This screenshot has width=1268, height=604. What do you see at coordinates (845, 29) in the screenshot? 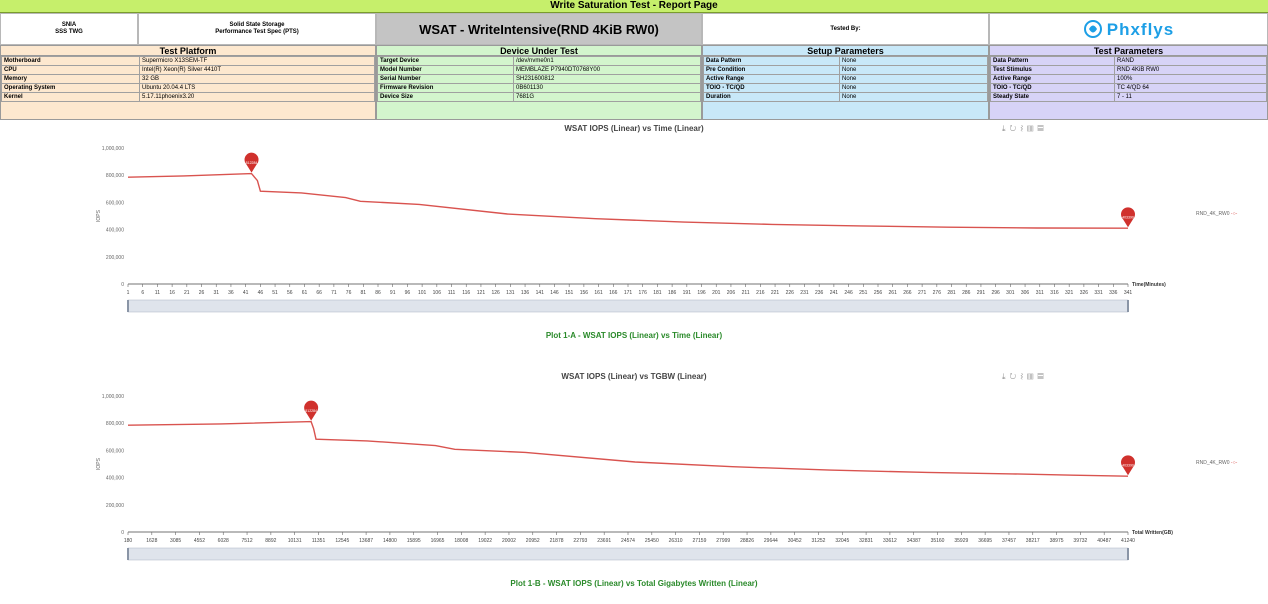
I see `tested-by: Tested By:` at bounding box center [845, 29].